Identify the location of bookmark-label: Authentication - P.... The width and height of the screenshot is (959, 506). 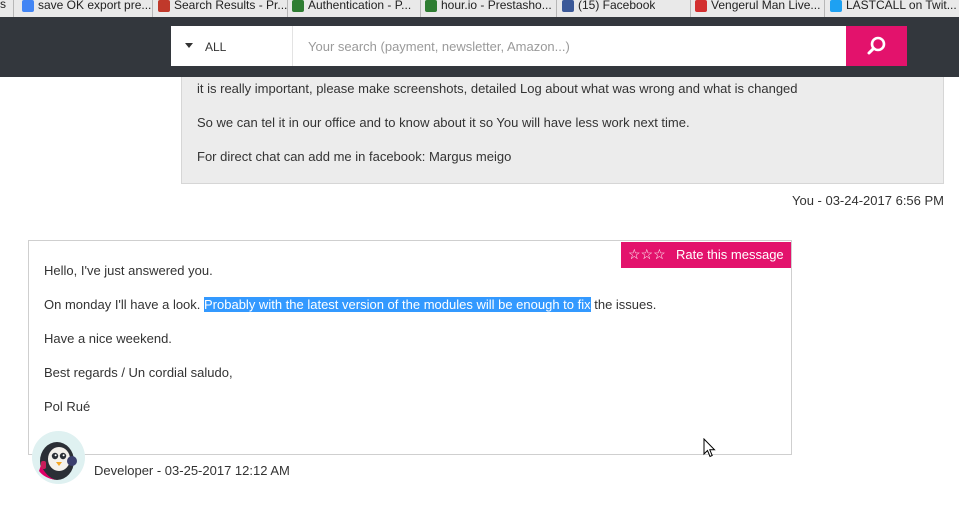
(360, 6).